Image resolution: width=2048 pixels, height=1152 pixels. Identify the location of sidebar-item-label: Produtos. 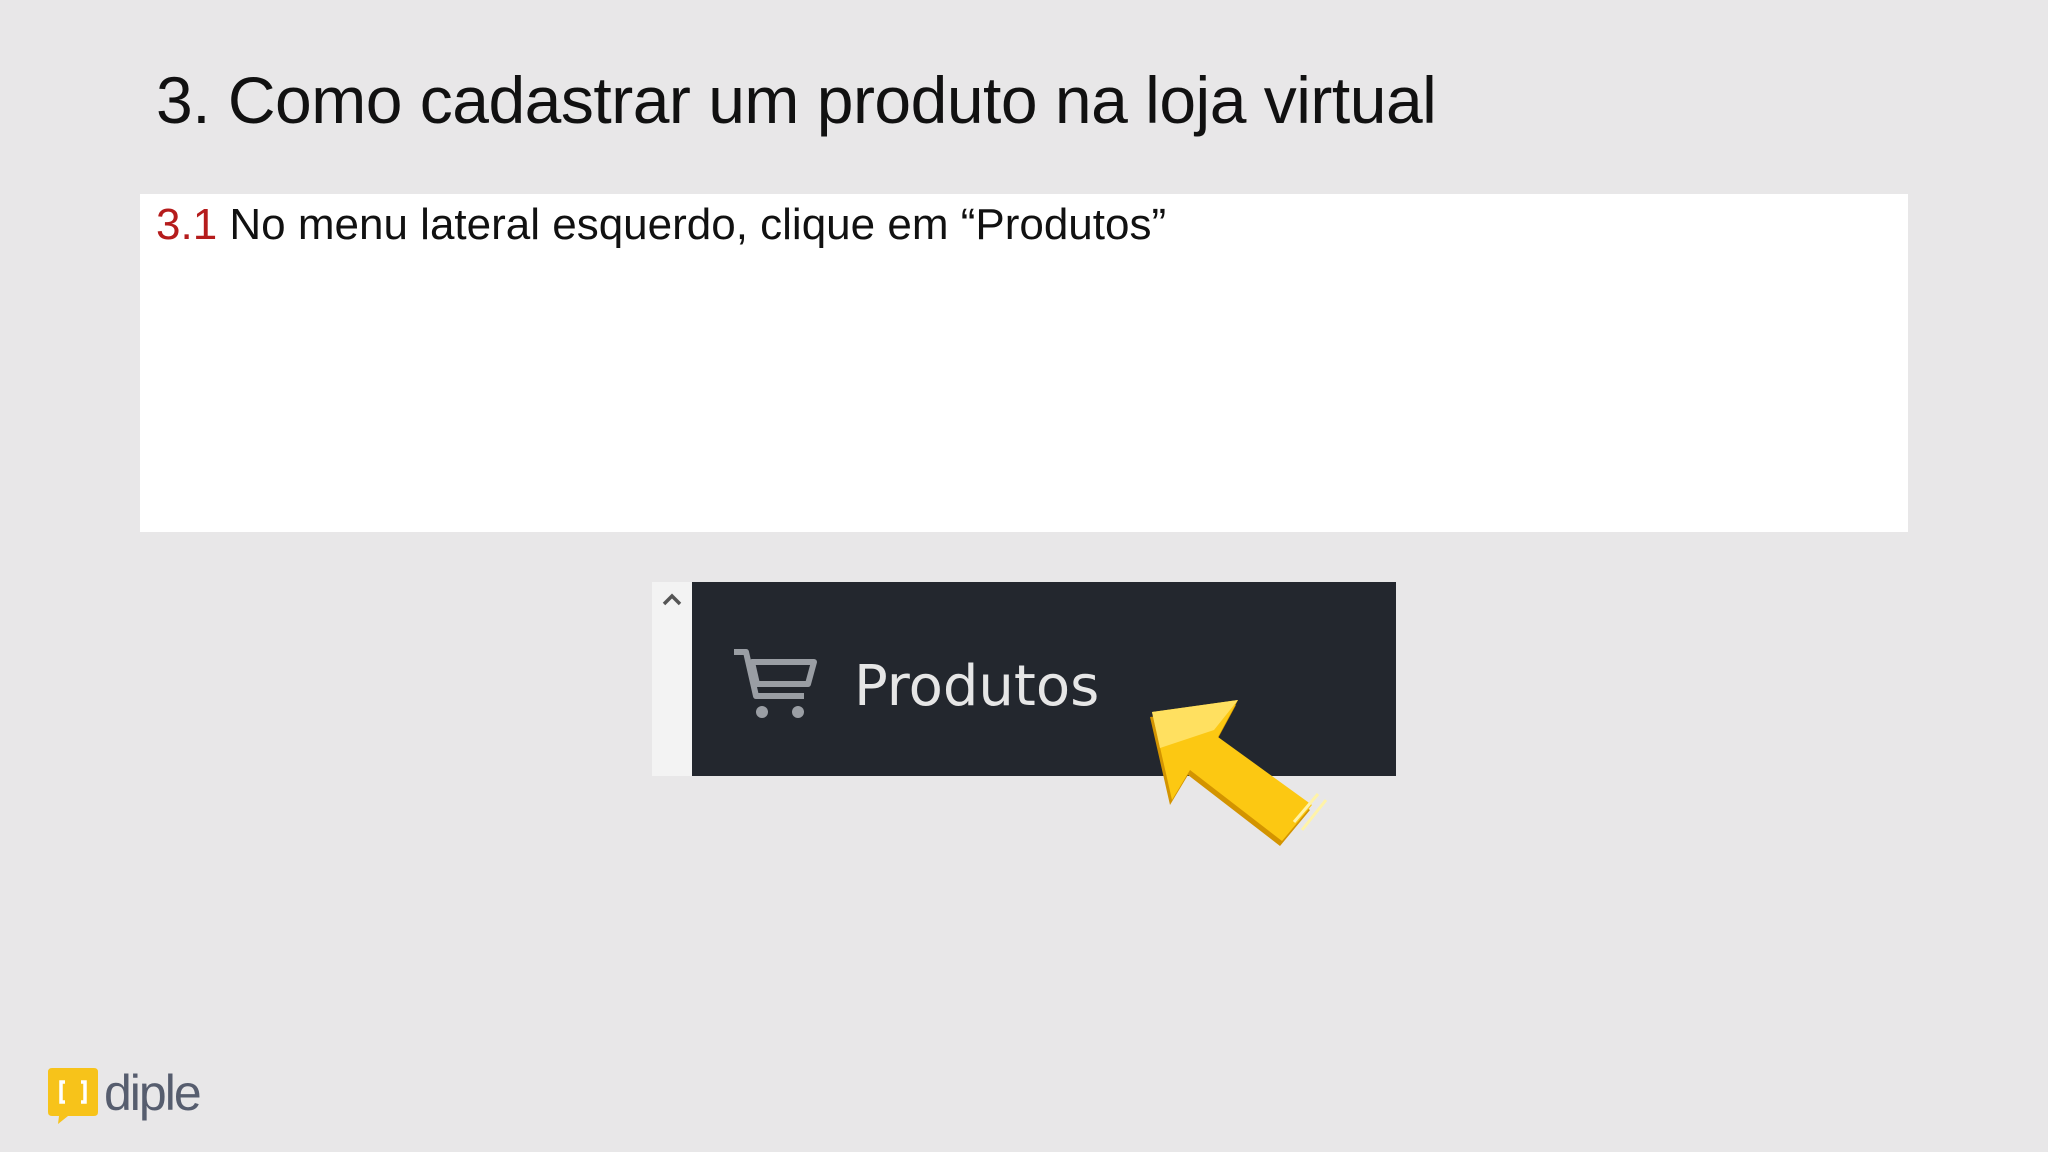
(977, 686).